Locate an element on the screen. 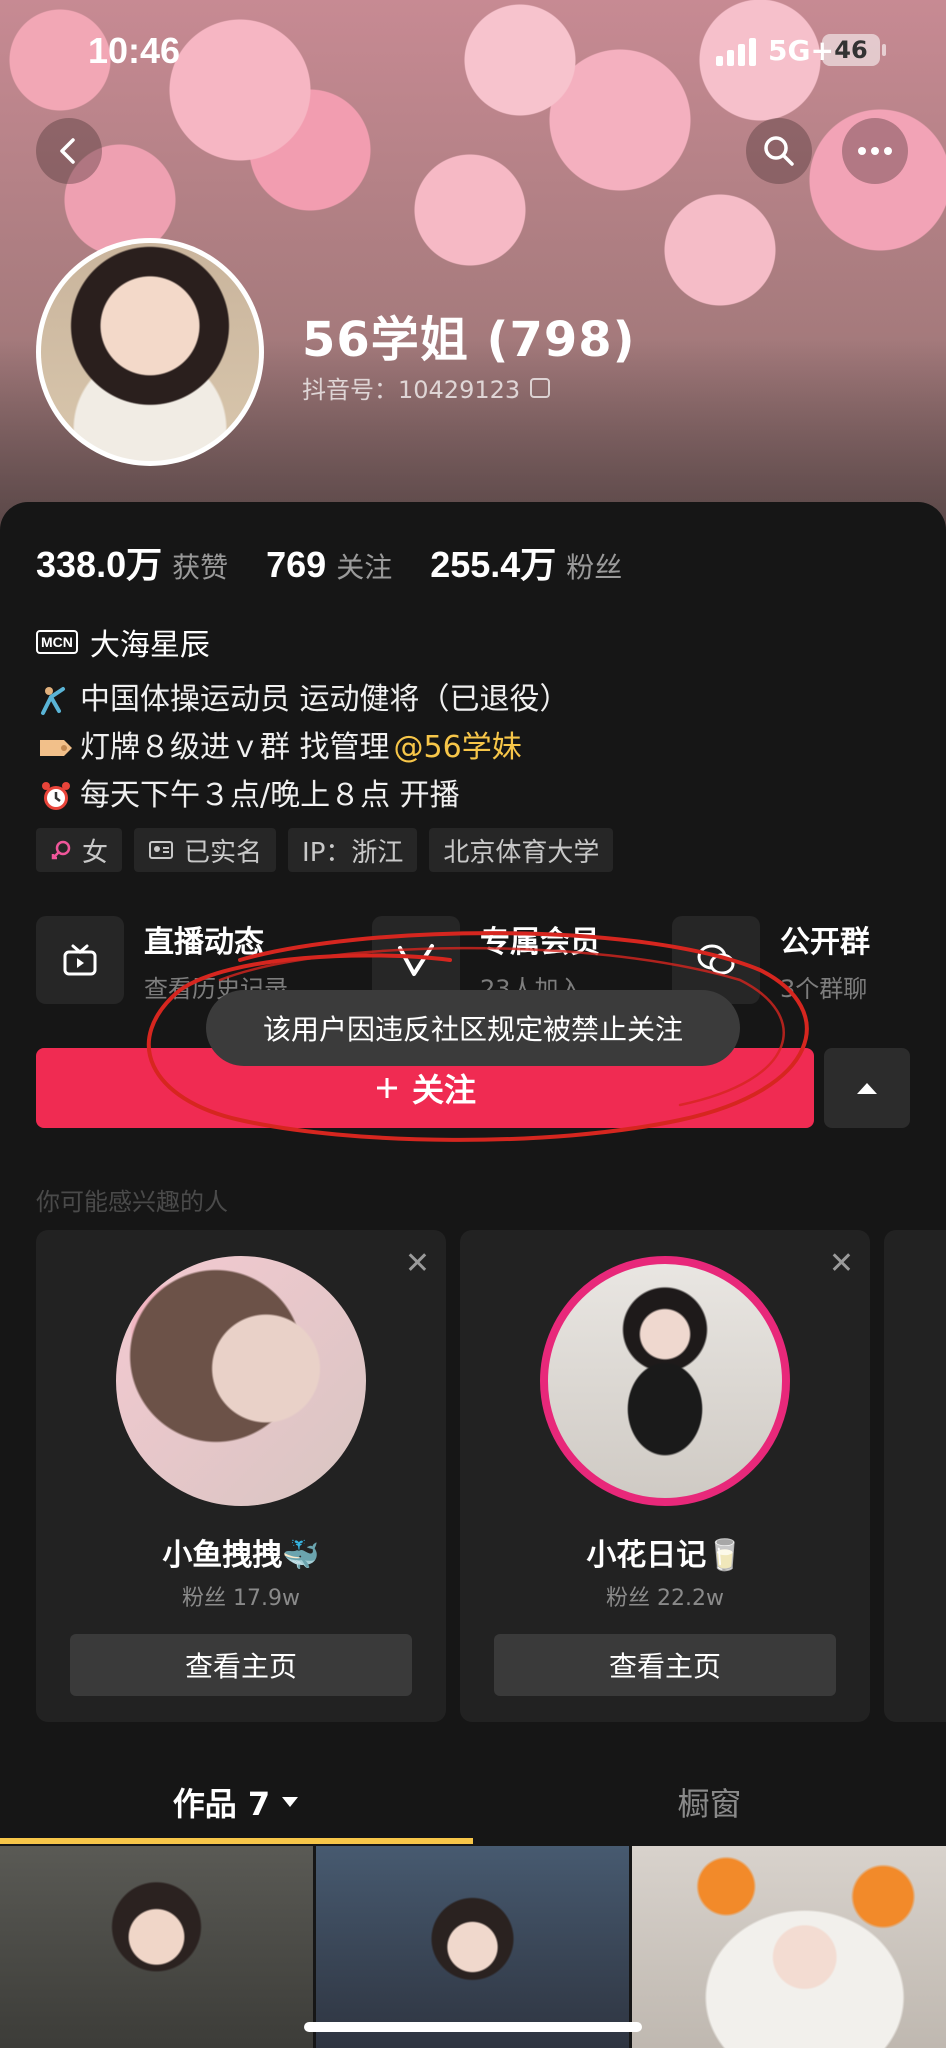  tag-label: IP：浙江 is located at coordinates (353, 852).